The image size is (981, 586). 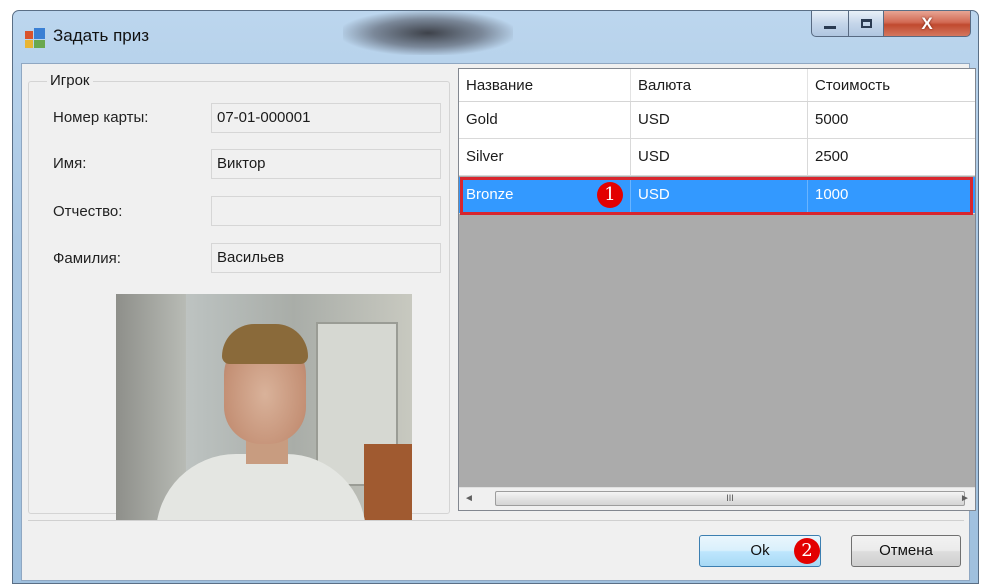 What do you see at coordinates (830, 24) in the screenshot?
I see `minimize-button` at bounding box center [830, 24].